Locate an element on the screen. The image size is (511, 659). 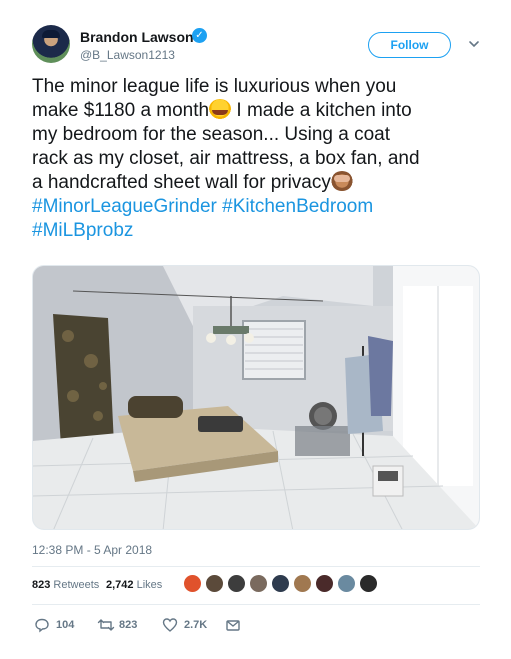
follow-button: Follow is located at coordinates (409, 45).